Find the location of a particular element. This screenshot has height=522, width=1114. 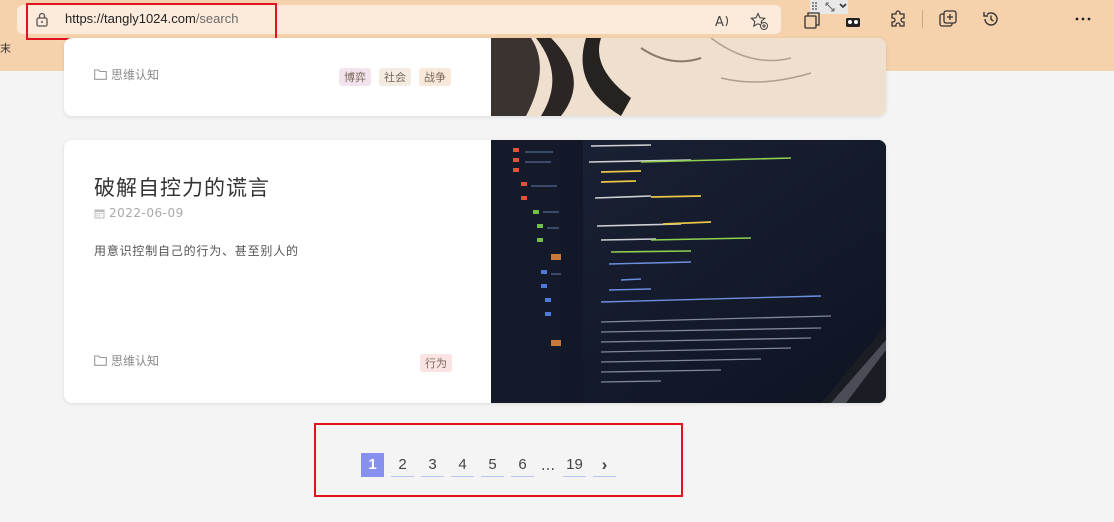

post-card: 思维认知 博弈 社会 战争 is located at coordinates (475, 77).